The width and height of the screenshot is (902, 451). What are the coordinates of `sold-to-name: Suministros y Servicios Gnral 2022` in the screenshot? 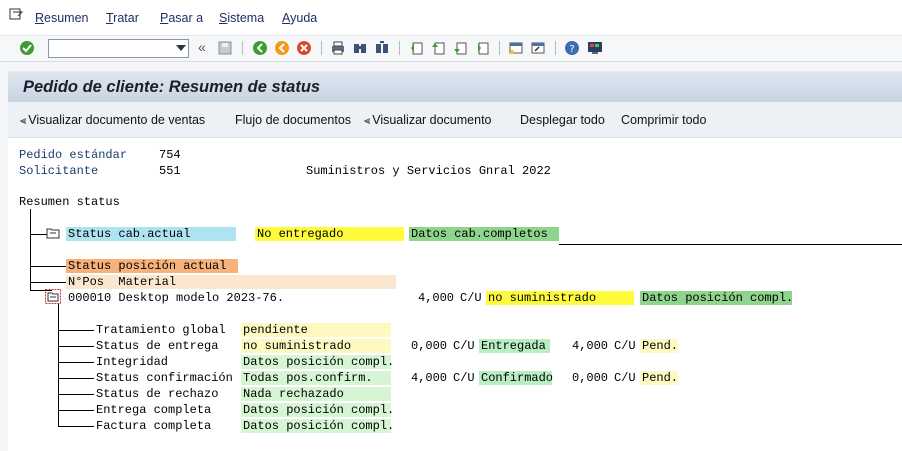 It's located at (428, 171).